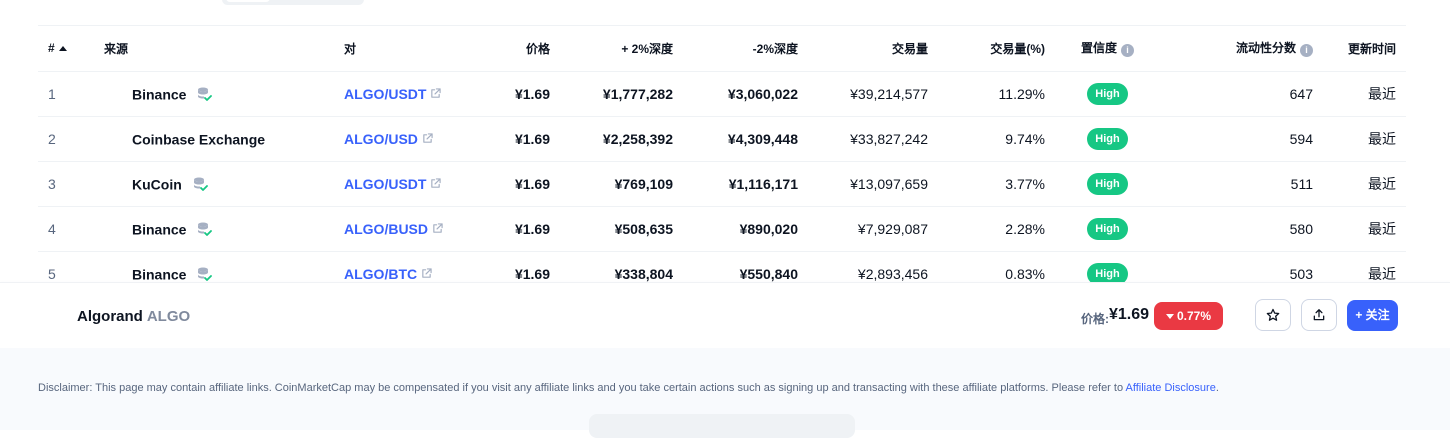 The width and height of the screenshot is (1450, 438). What do you see at coordinates (66, 139) in the screenshot?
I see `row-rank: 2` at bounding box center [66, 139].